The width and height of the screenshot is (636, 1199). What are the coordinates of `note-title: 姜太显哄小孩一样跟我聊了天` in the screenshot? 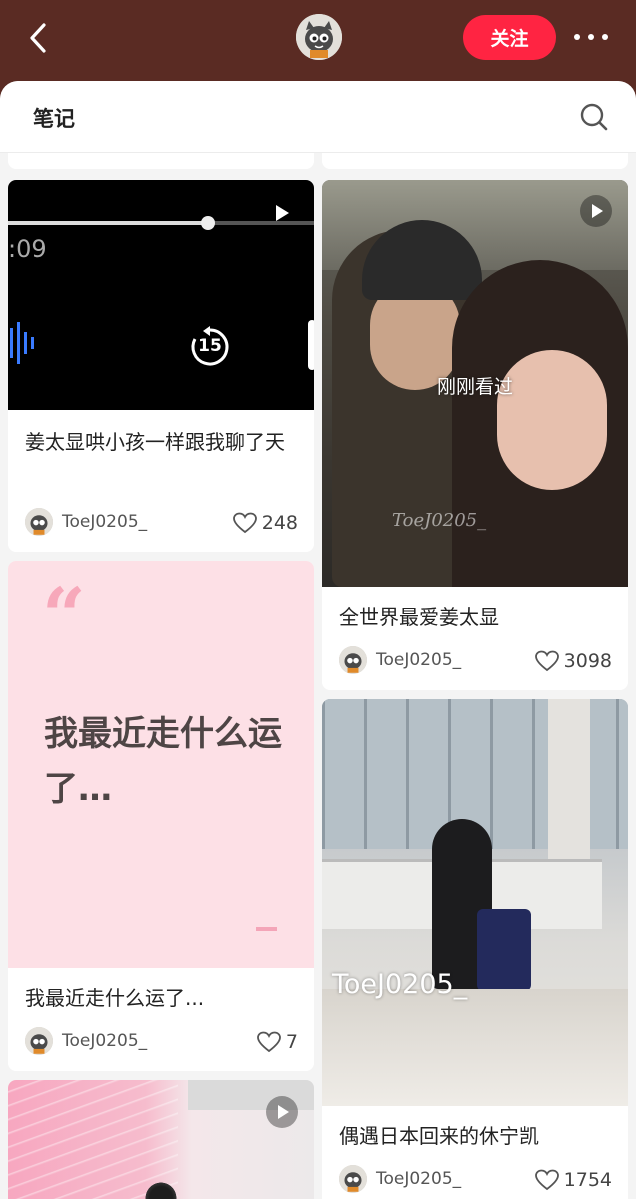 It's located at (155, 442).